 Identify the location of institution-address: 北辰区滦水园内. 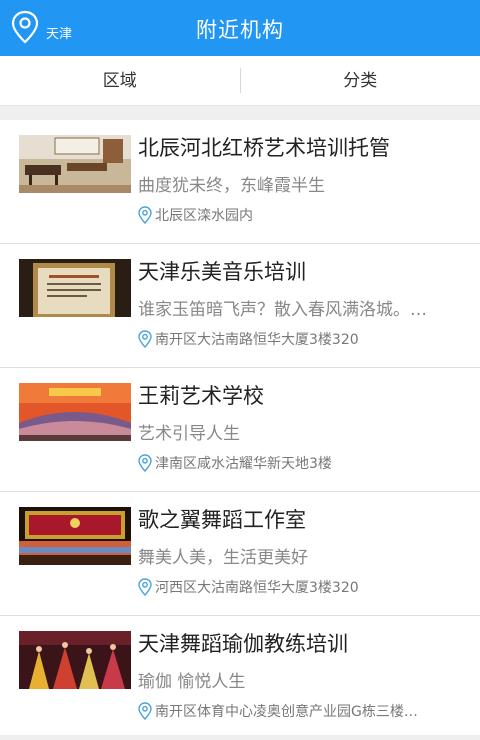
(303, 215).